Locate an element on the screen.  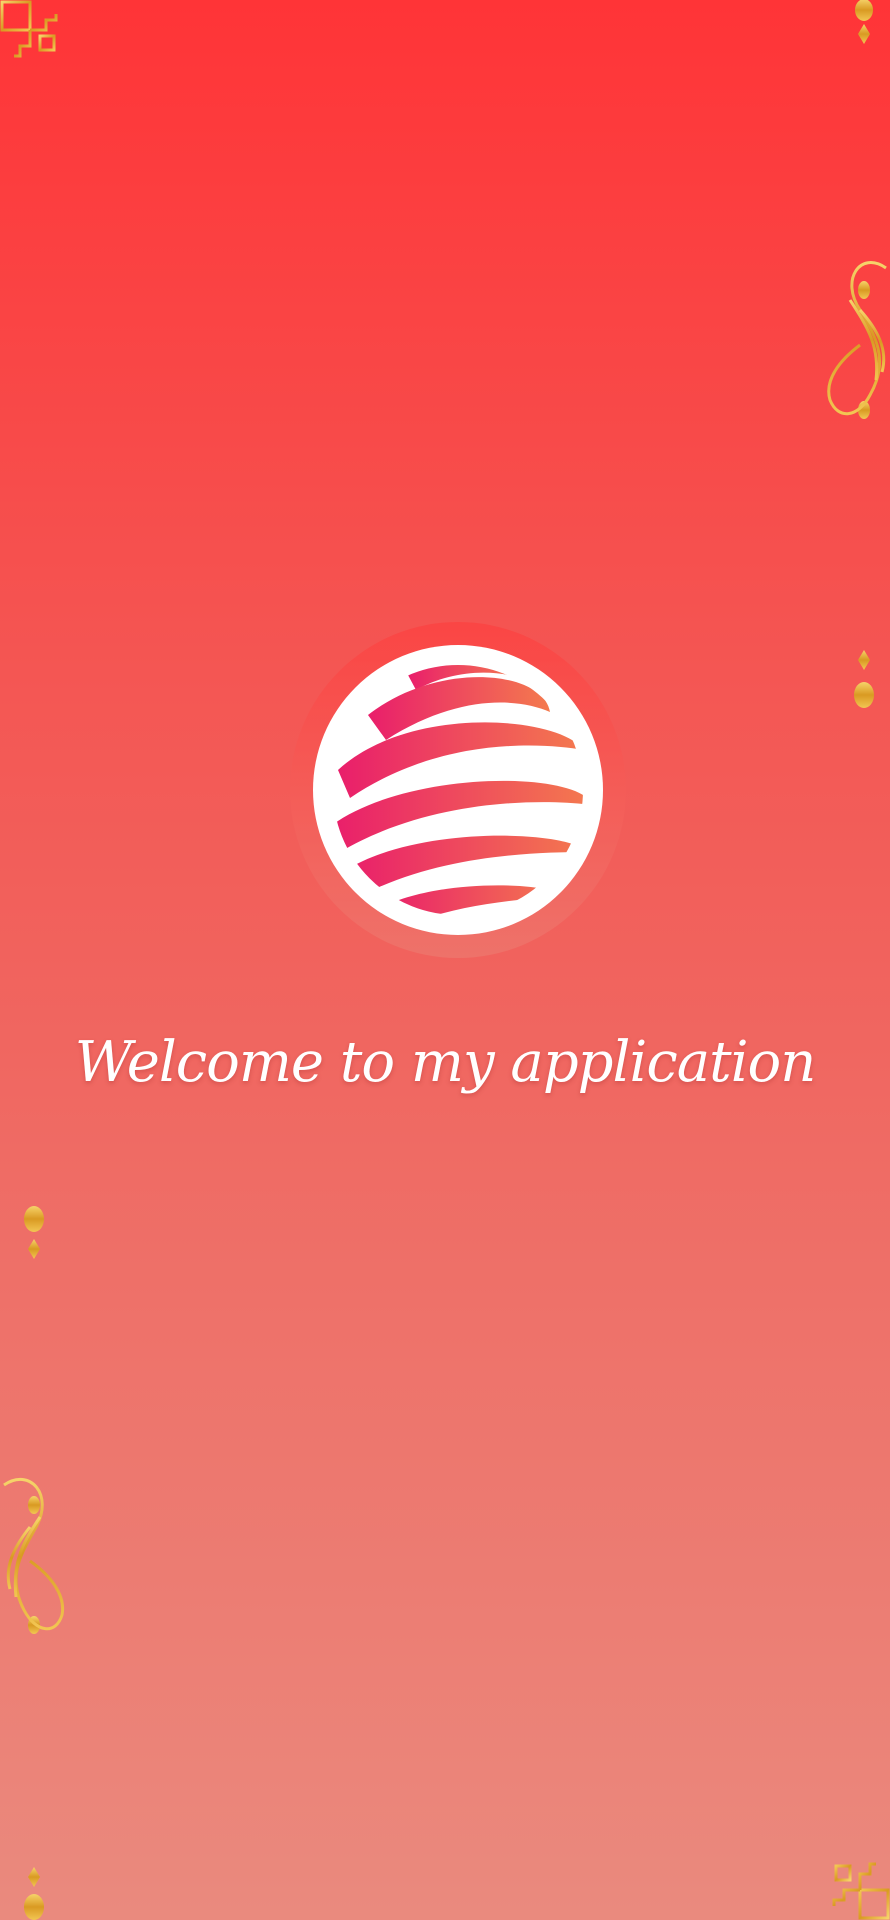
scroll-ornament-right-icon is located at coordinates (857, 354).